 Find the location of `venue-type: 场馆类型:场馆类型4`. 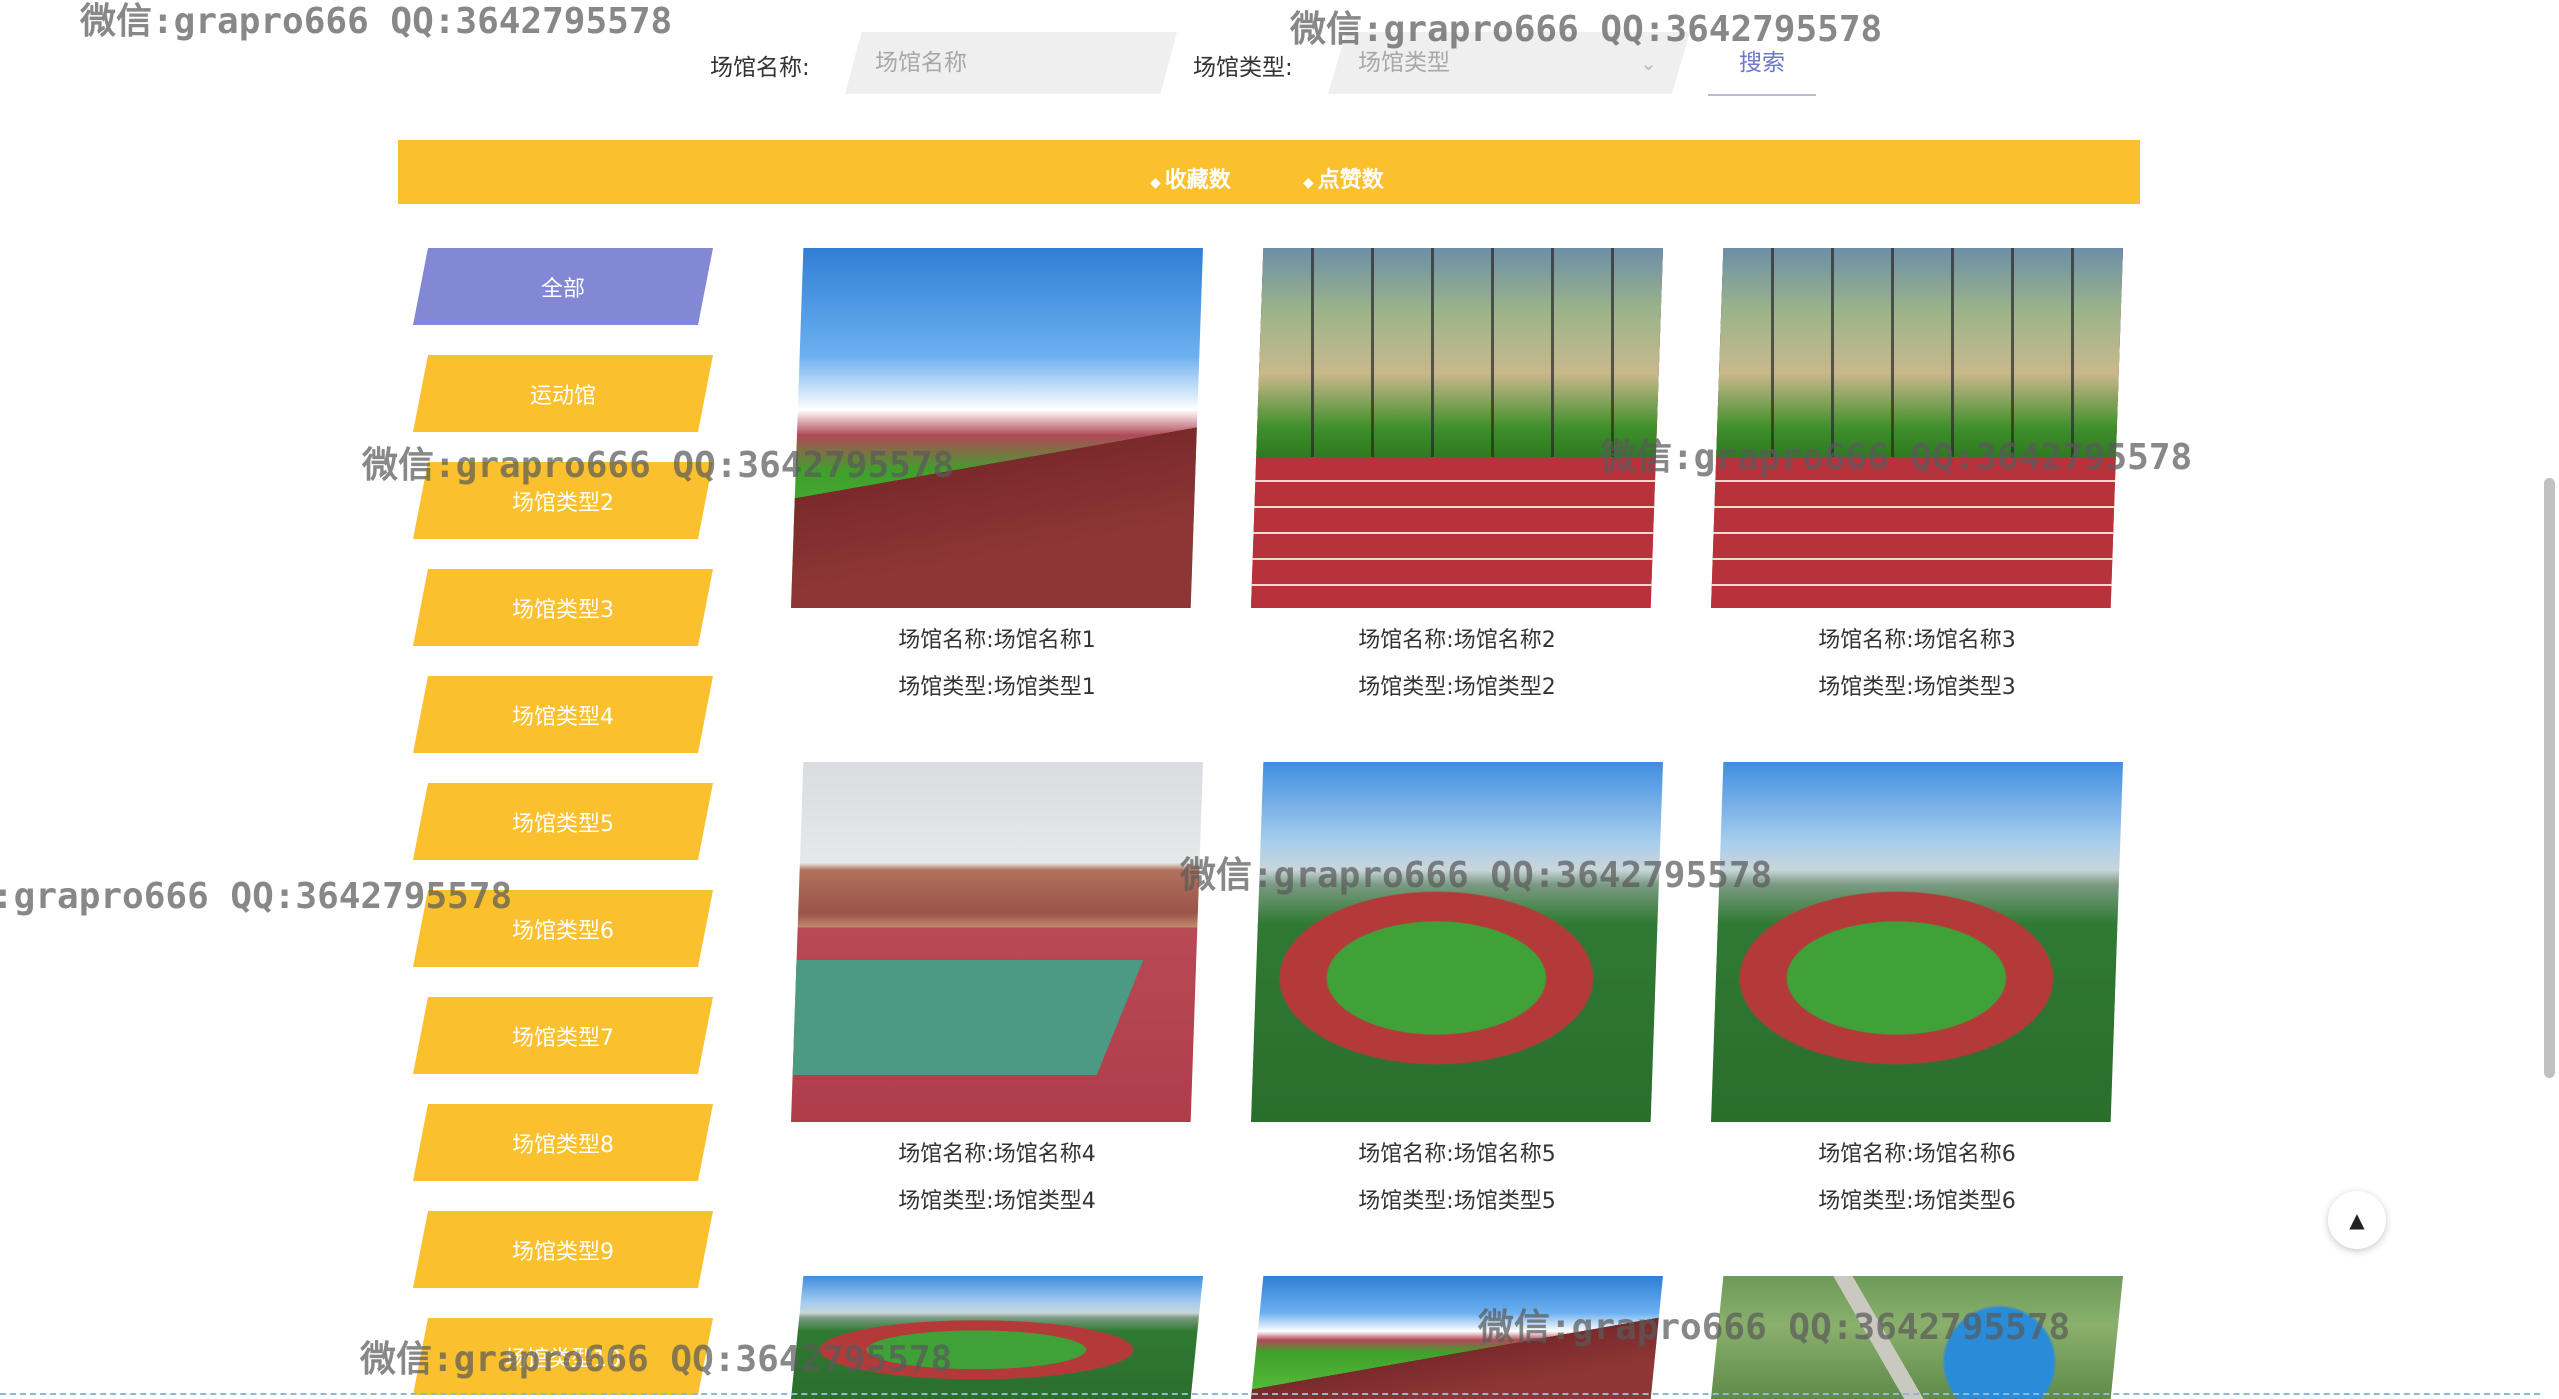

venue-type: 场馆类型:场馆类型4 is located at coordinates (997, 1201).